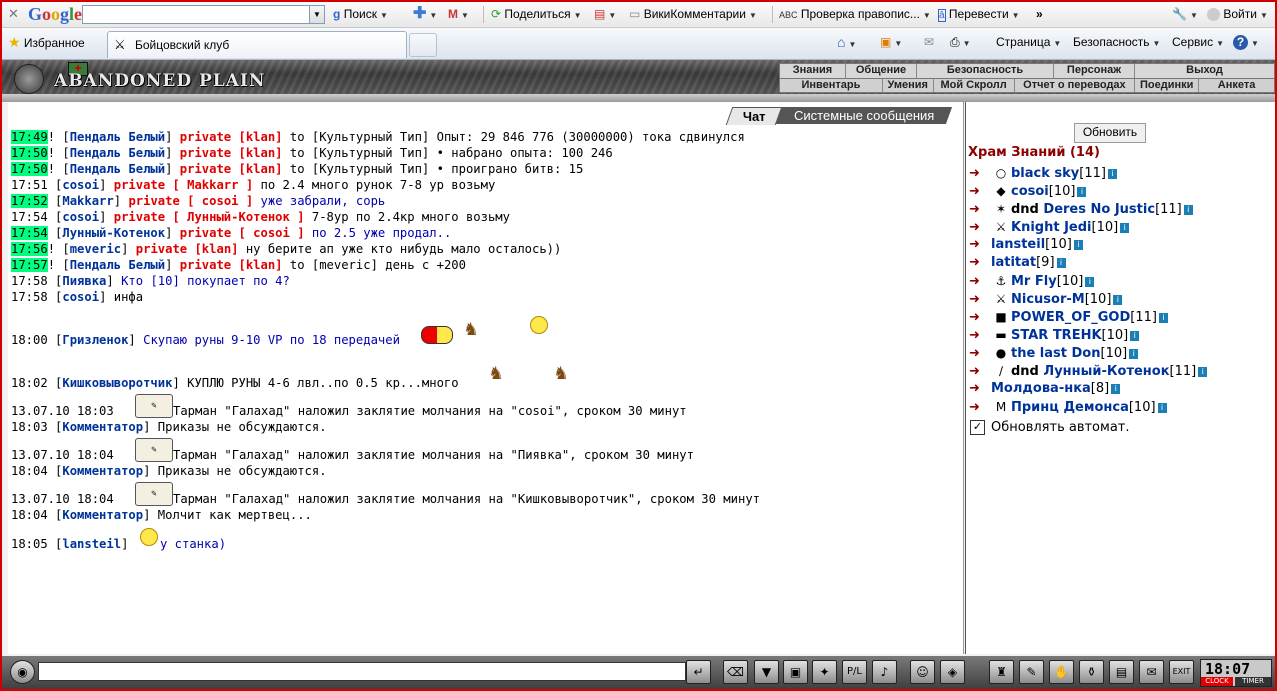 Image resolution: width=1277 pixels, height=691 pixels. Describe the element at coordinates (1166, 85) in the screenshot. I see `menu-battles: Поединки` at that location.